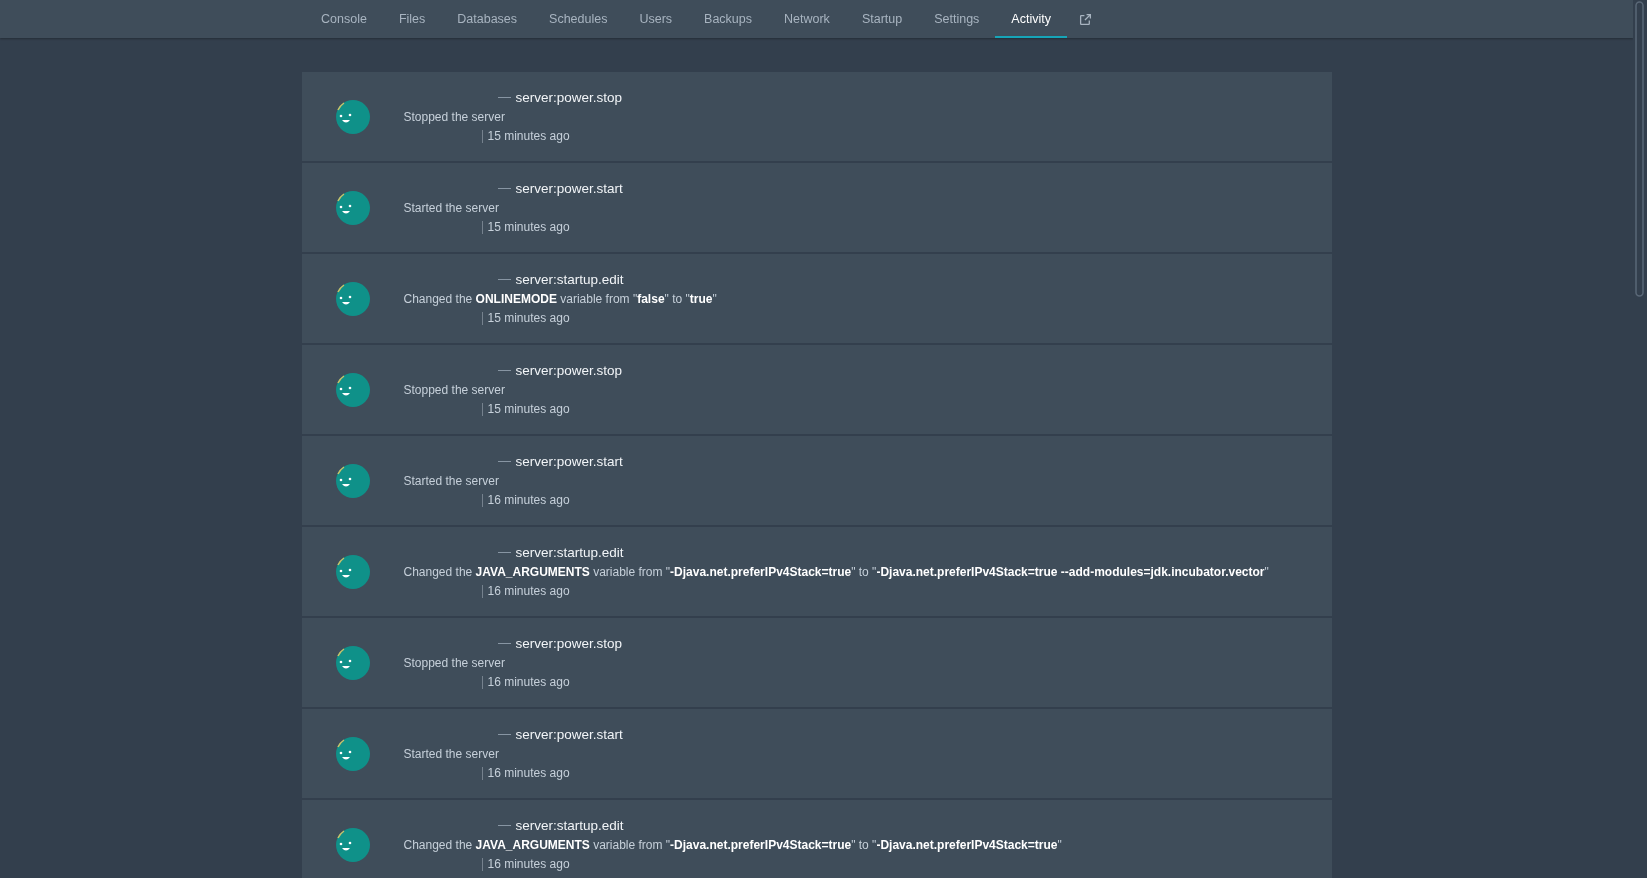 The height and width of the screenshot is (878, 1647). I want to click on nav-tab: Databases, so click(487, 19).